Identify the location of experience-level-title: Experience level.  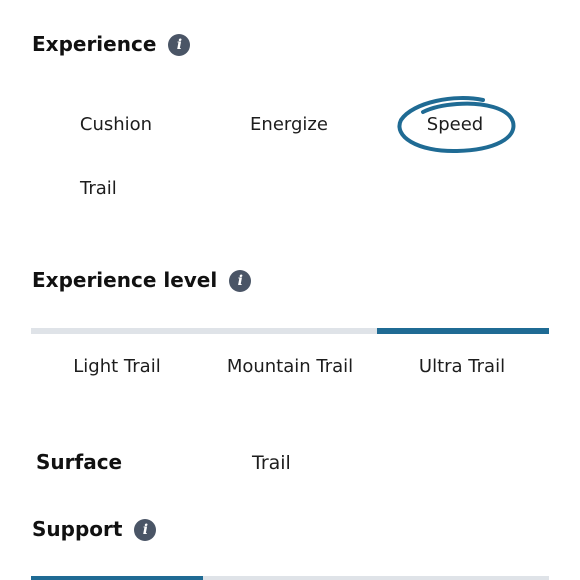
(125, 280).